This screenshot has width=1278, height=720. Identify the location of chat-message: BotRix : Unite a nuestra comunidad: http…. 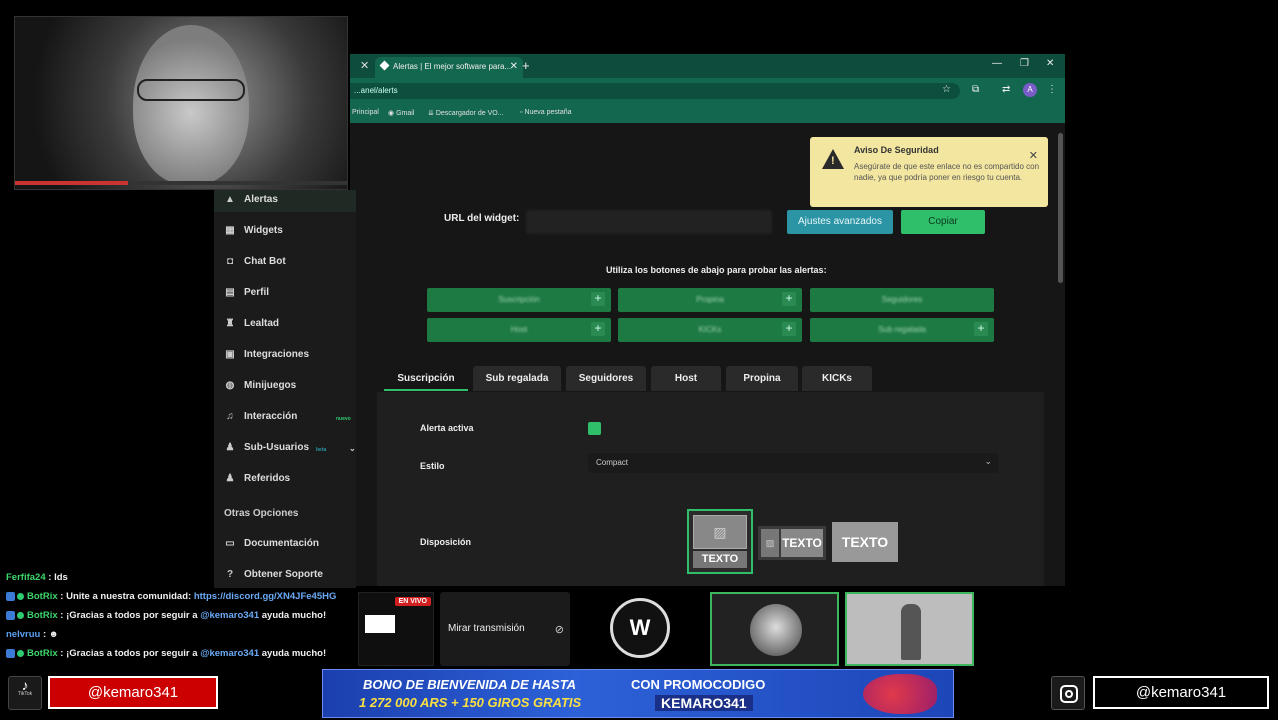
(171, 596).